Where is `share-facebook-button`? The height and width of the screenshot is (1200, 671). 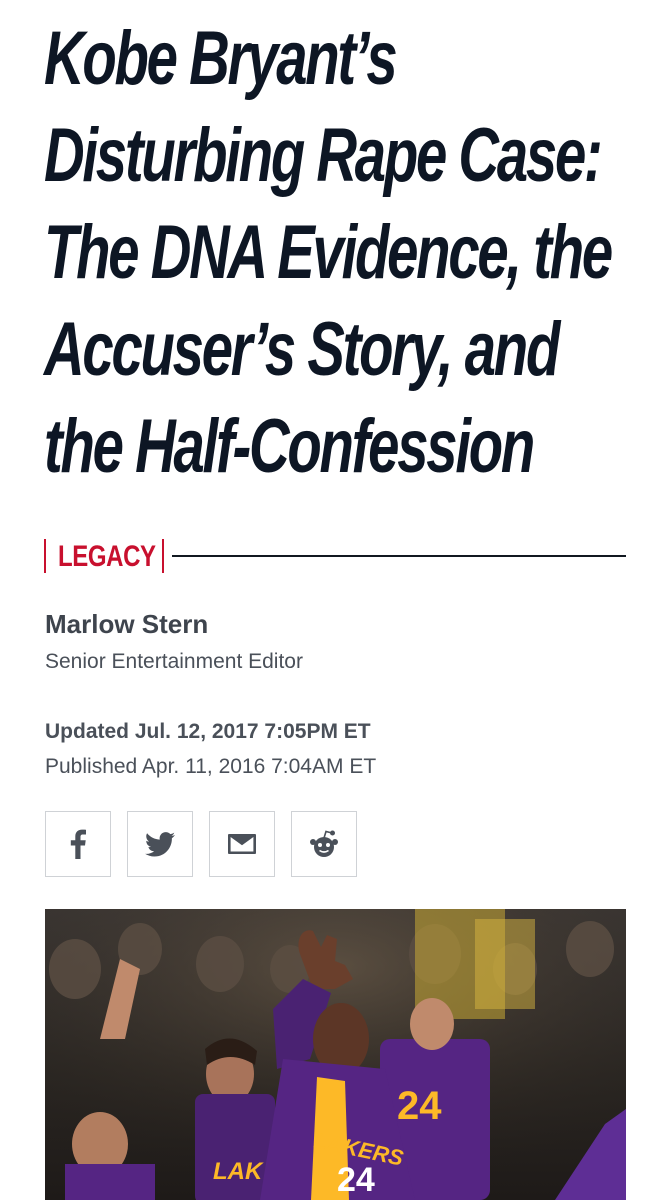 share-facebook-button is located at coordinates (78, 844).